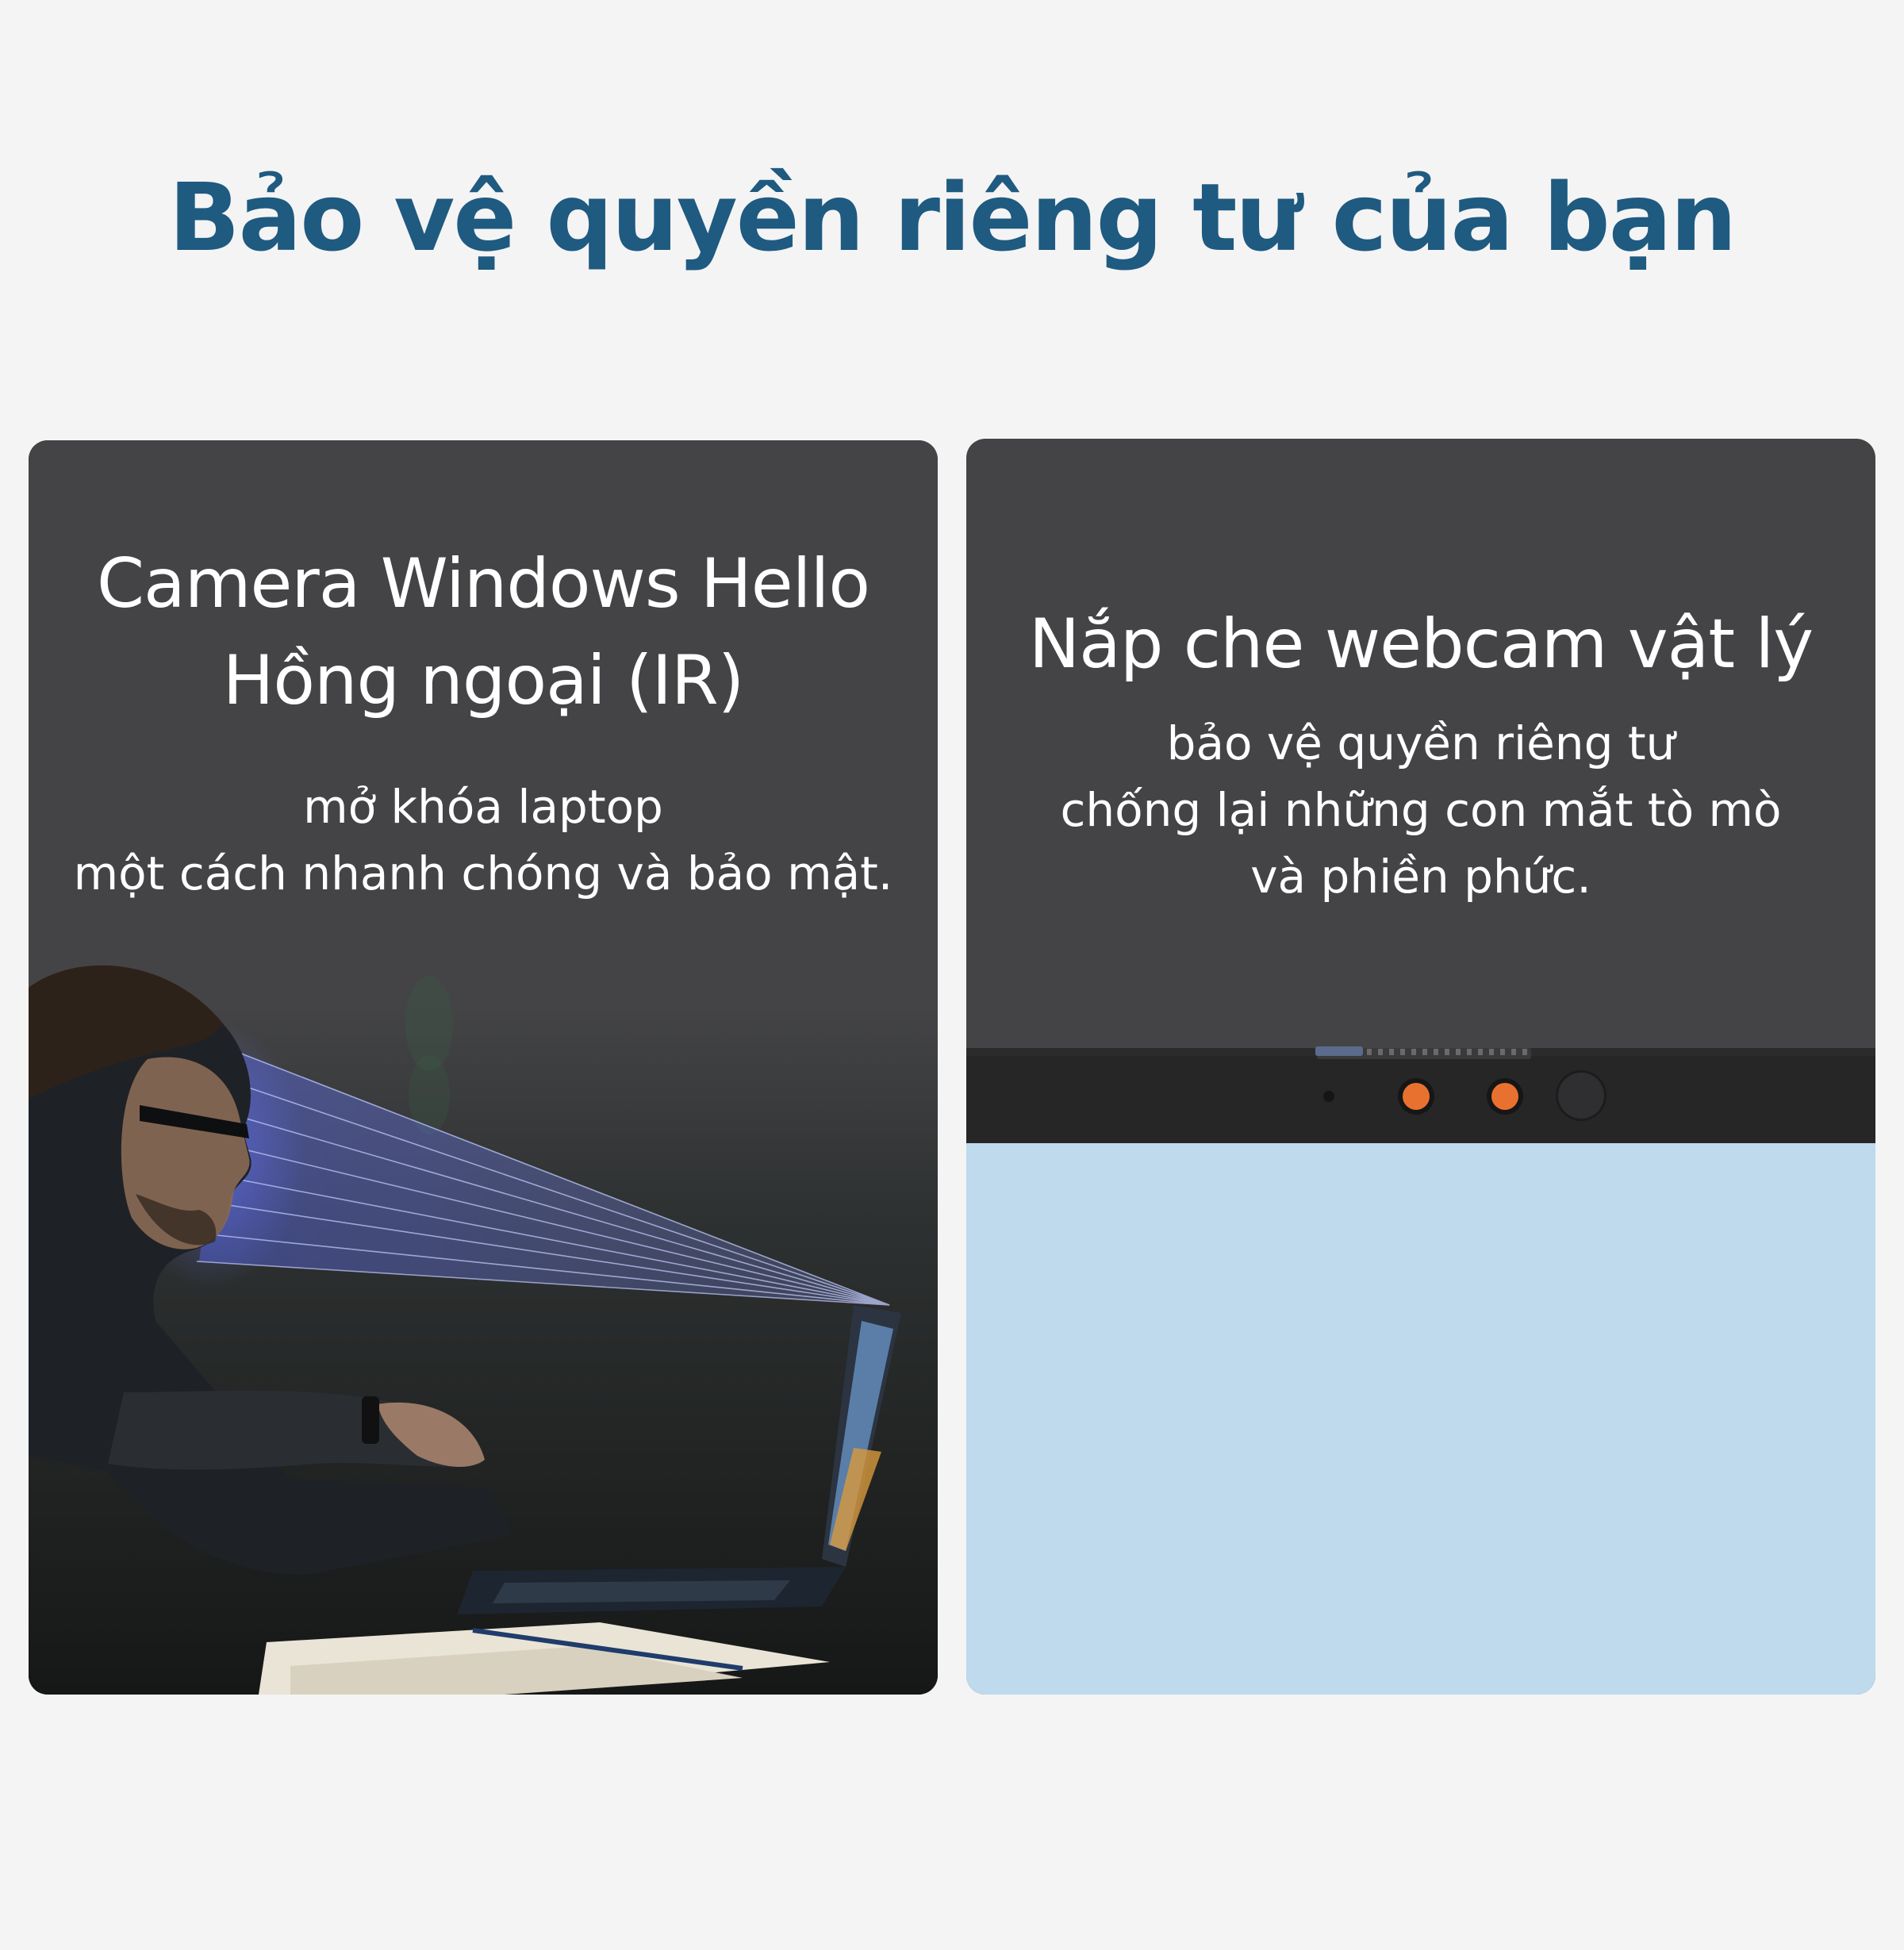 This screenshot has width=1904, height=1950. What do you see at coordinates (1581, 1096) in the screenshot?
I see `webcam-lens-icon` at bounding box center [1581, 1096].